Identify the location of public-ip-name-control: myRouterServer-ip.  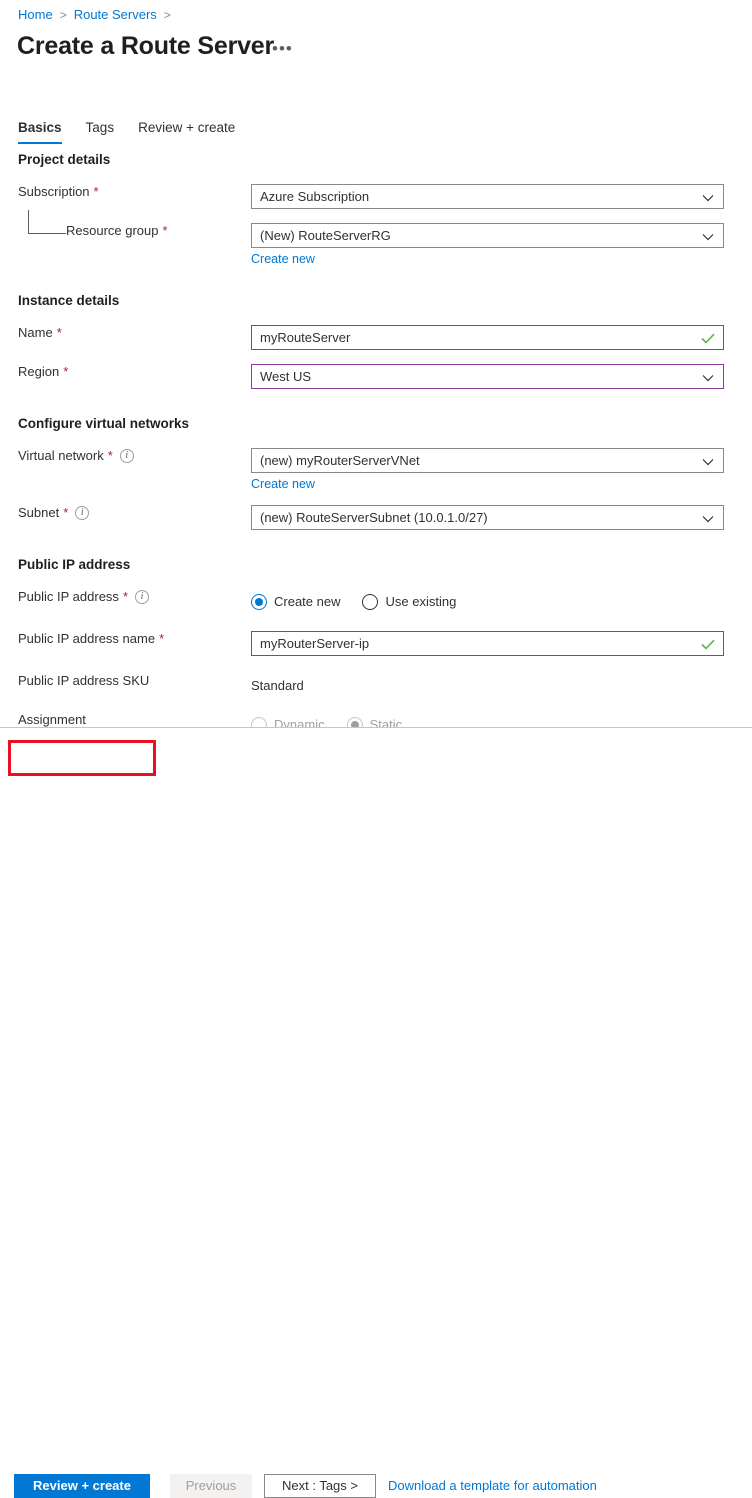
(487, 643).